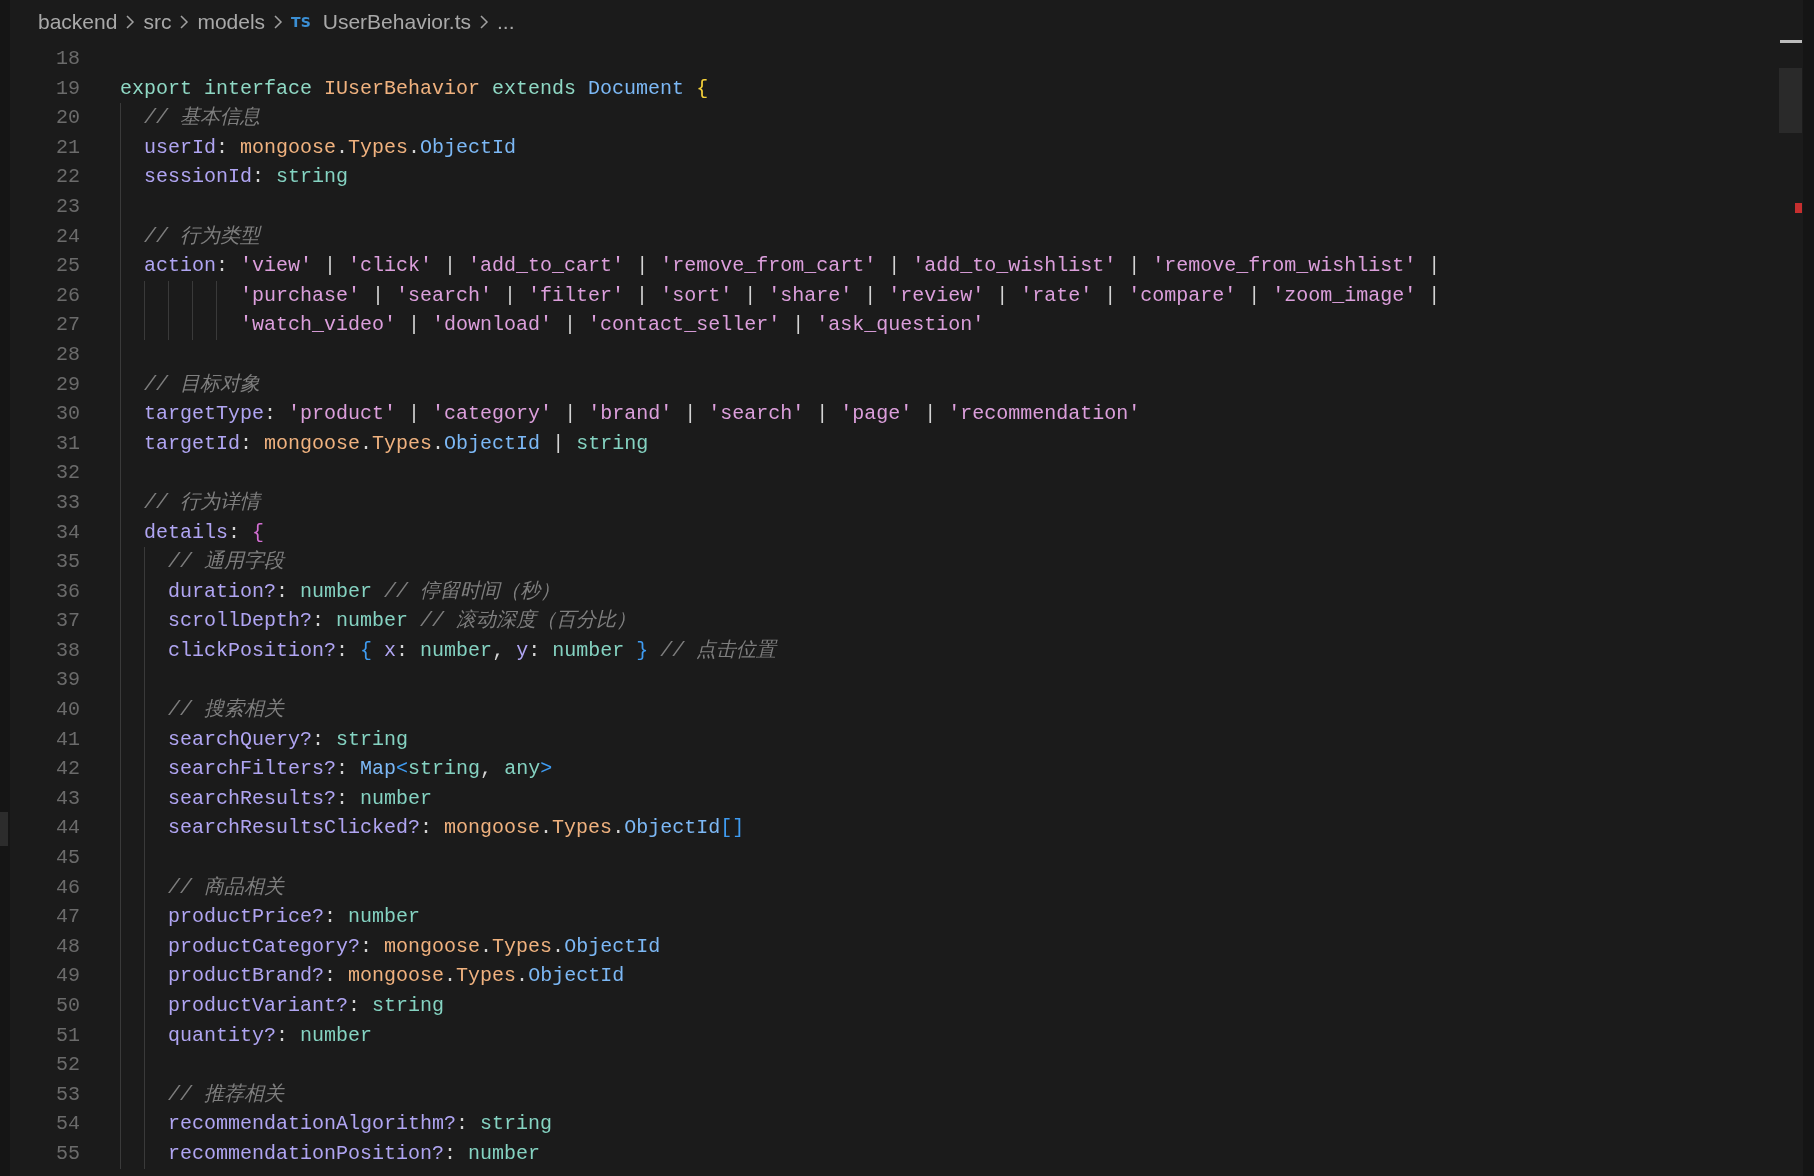 This screenshot has width=1814, height=1176. What do you see at coordinates (67, 354) in the screenshot?
I see `line-number: 28` at bounding box center [67, 354].